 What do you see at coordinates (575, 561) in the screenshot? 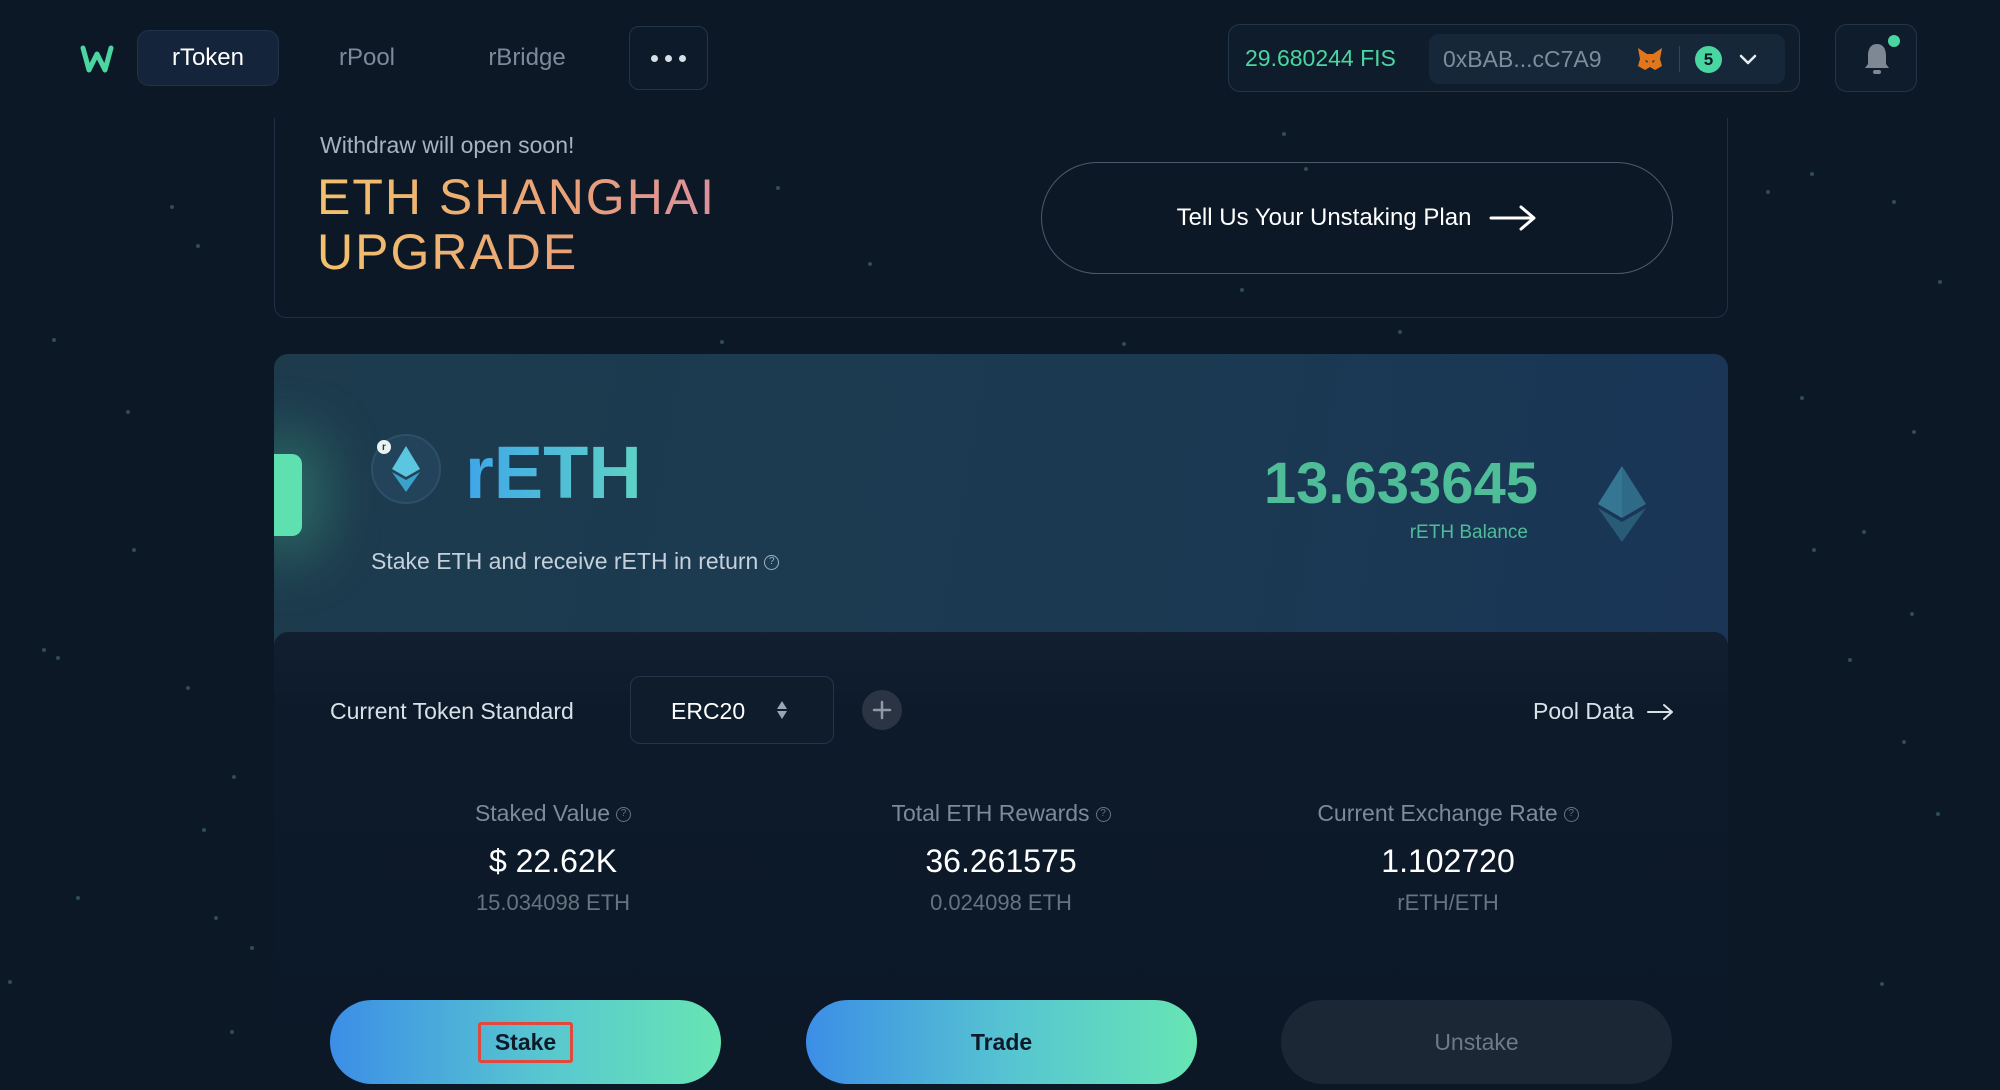
I see `token-description: Stake ETH and receive rETH in return?` at bounding box center [575, 561].